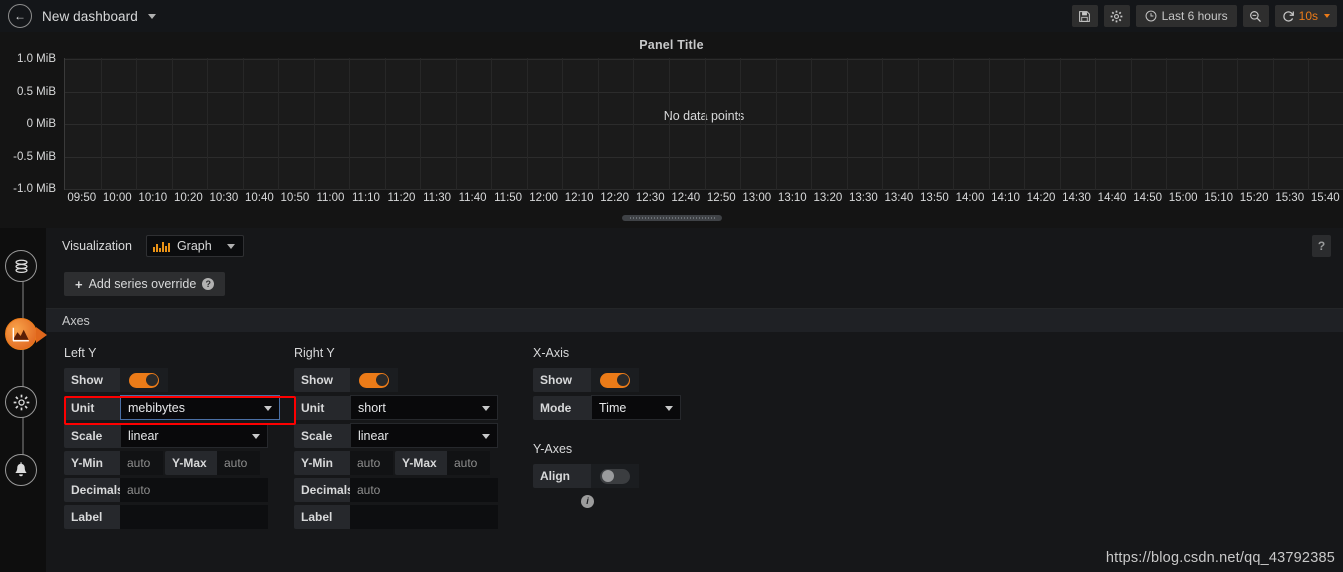 This screenshot has width=1343, height=572. Describe the element at coordinates (200, 407) in the screenshot. I see `left-y-unit-dropdown: mebibytes` at that location.